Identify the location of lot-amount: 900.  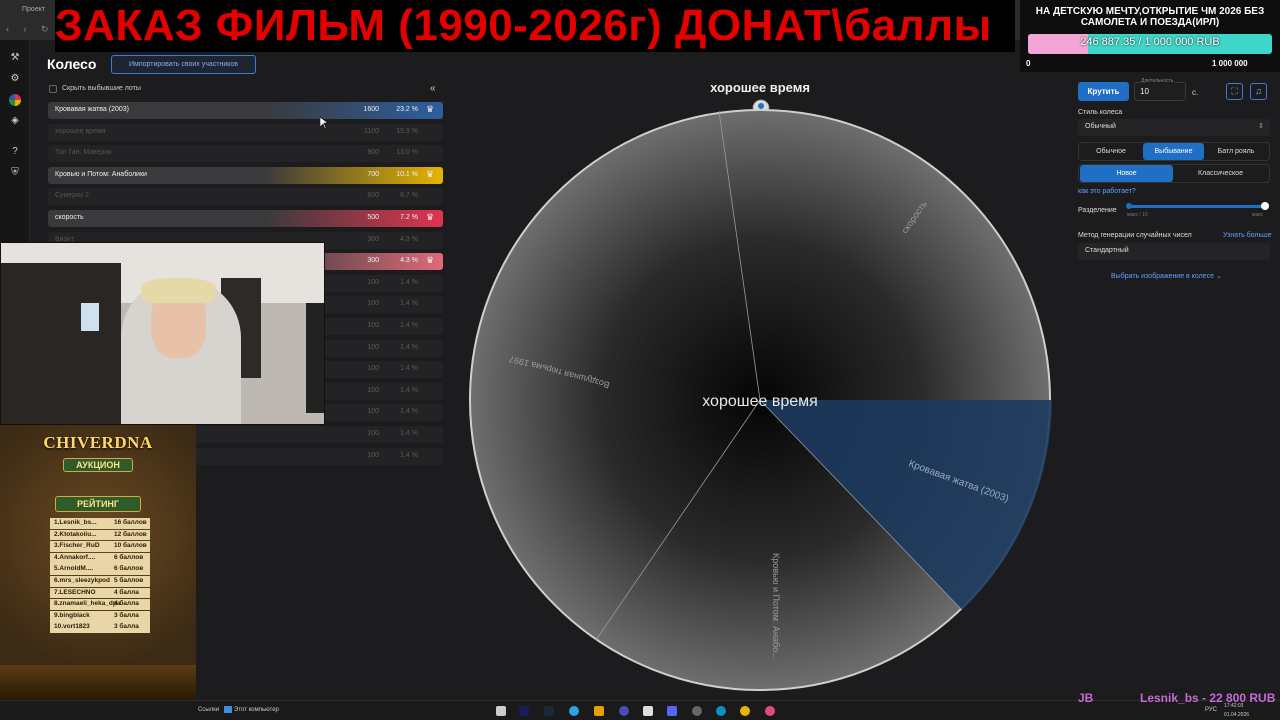
(367, 152).